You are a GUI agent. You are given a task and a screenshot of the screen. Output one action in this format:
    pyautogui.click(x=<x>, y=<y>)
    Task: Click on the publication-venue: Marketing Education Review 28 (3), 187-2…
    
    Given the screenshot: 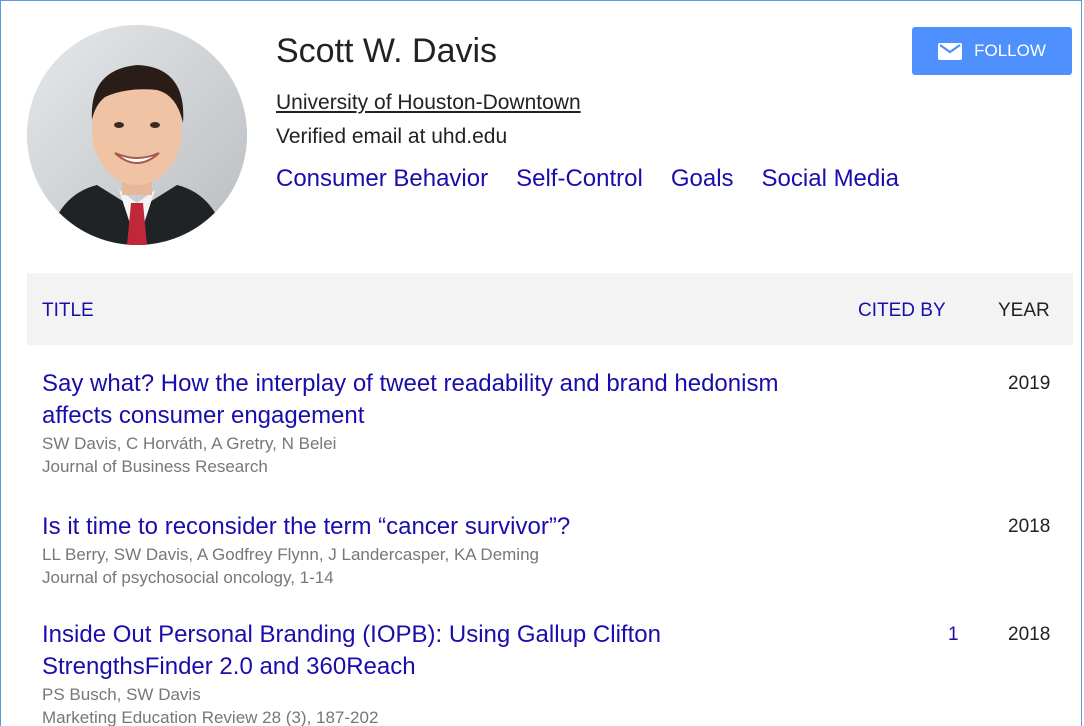 What is the action you would take?
    pyautogui.click(x=210, y=717)
    